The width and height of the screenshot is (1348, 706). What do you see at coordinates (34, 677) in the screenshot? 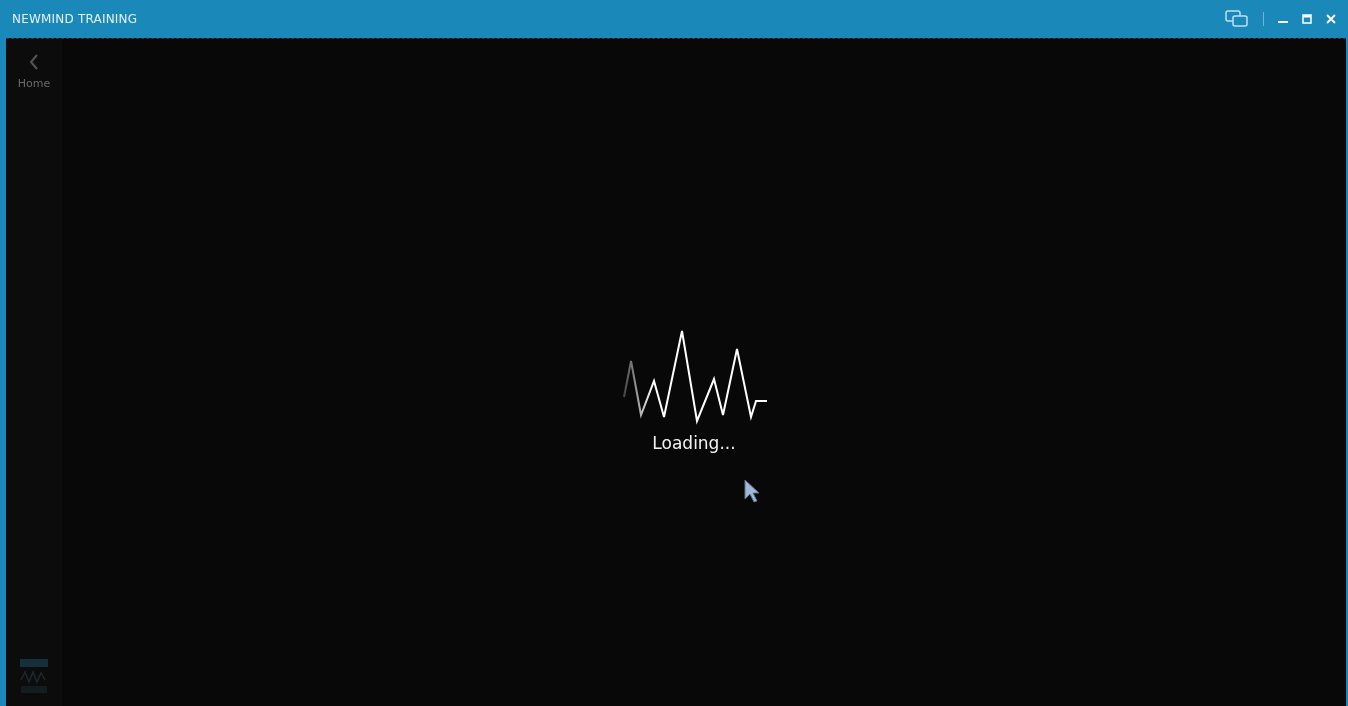
I see `logo-icon` at bounding box center [34, 677].